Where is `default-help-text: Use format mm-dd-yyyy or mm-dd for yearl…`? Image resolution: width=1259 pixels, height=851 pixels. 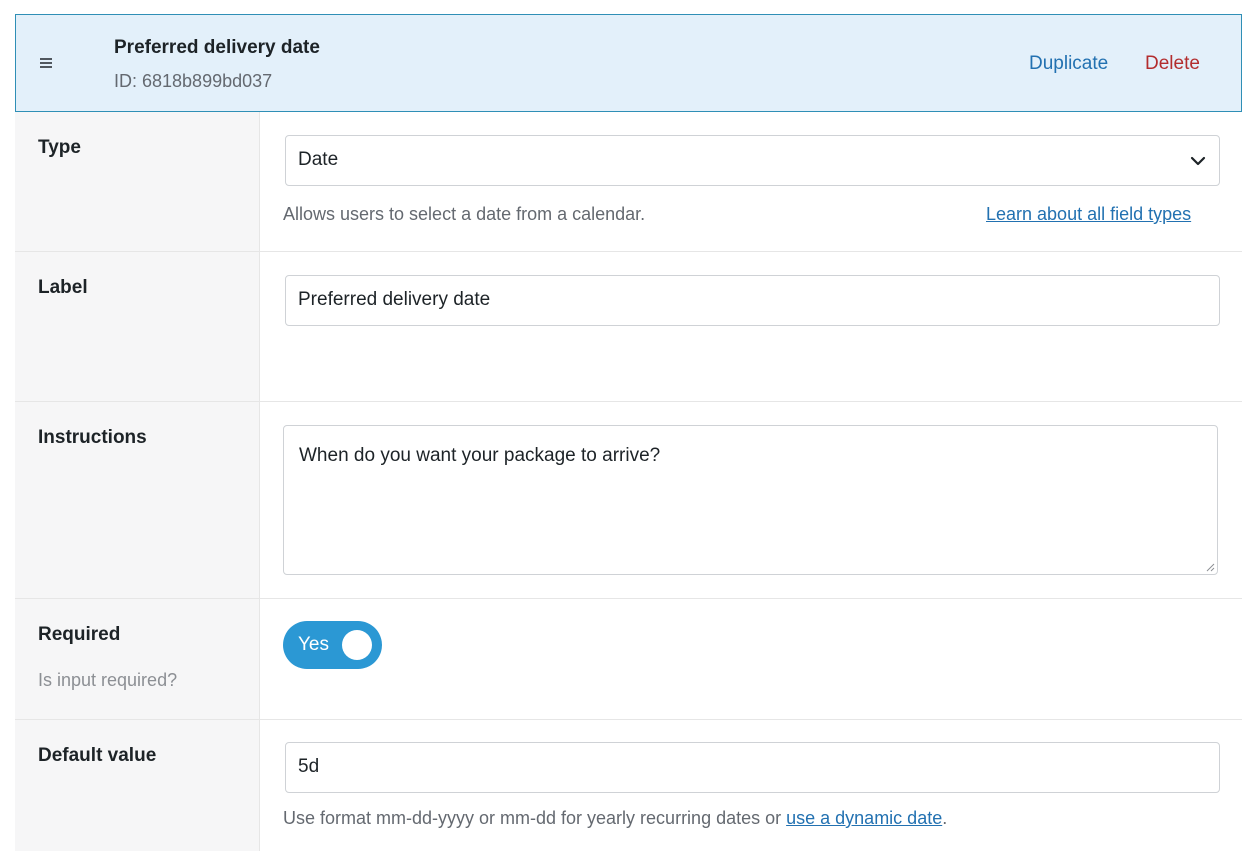 default-help-text: Use format mm-dd-yyyy or mm-dd for yearl… is located at coordinates (615, 818).